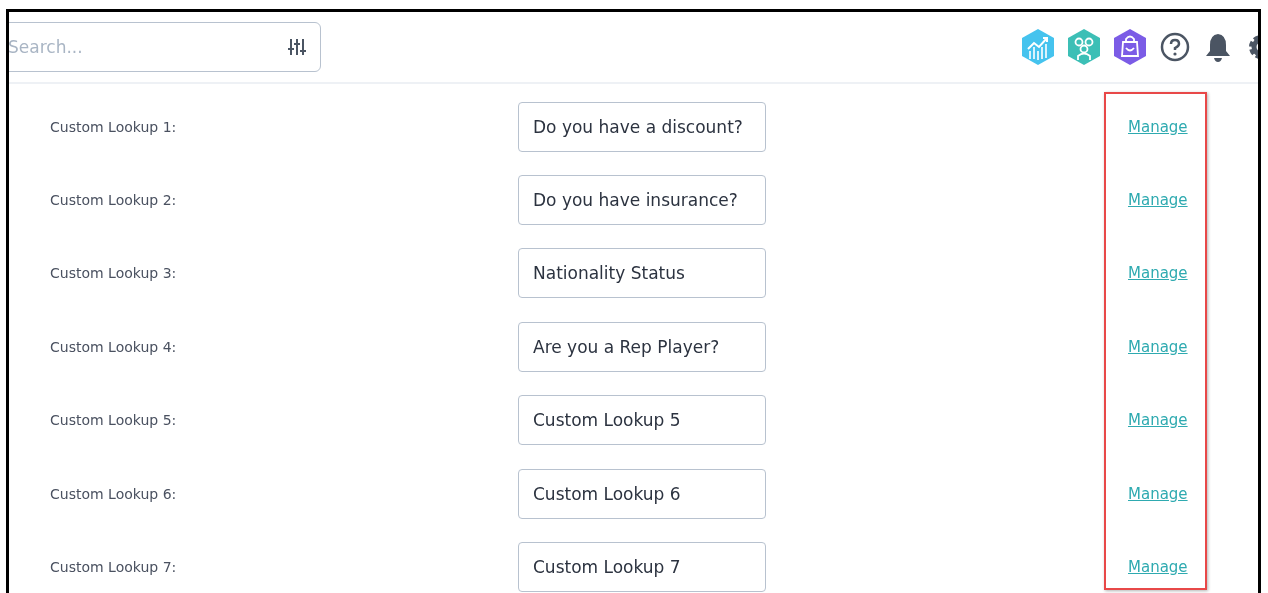  What do you see at coordinates (113, 493) in the screenshot?
I see `lookup-label: Custom Lookup 6:` at bounding box center [113, 493].